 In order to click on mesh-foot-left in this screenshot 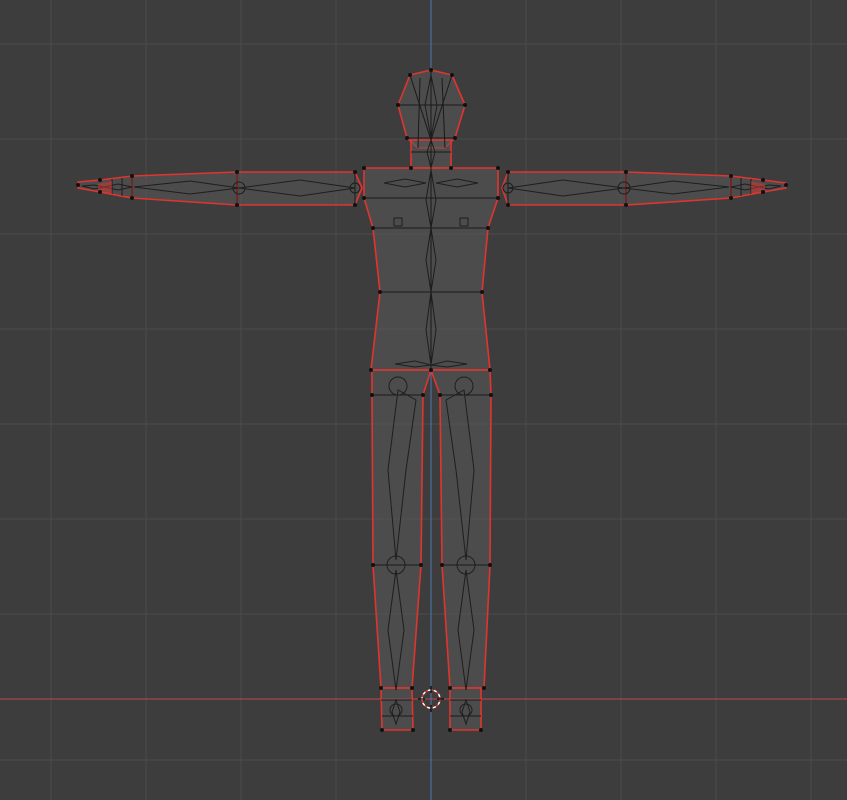, I will do `click(397, 709)`.